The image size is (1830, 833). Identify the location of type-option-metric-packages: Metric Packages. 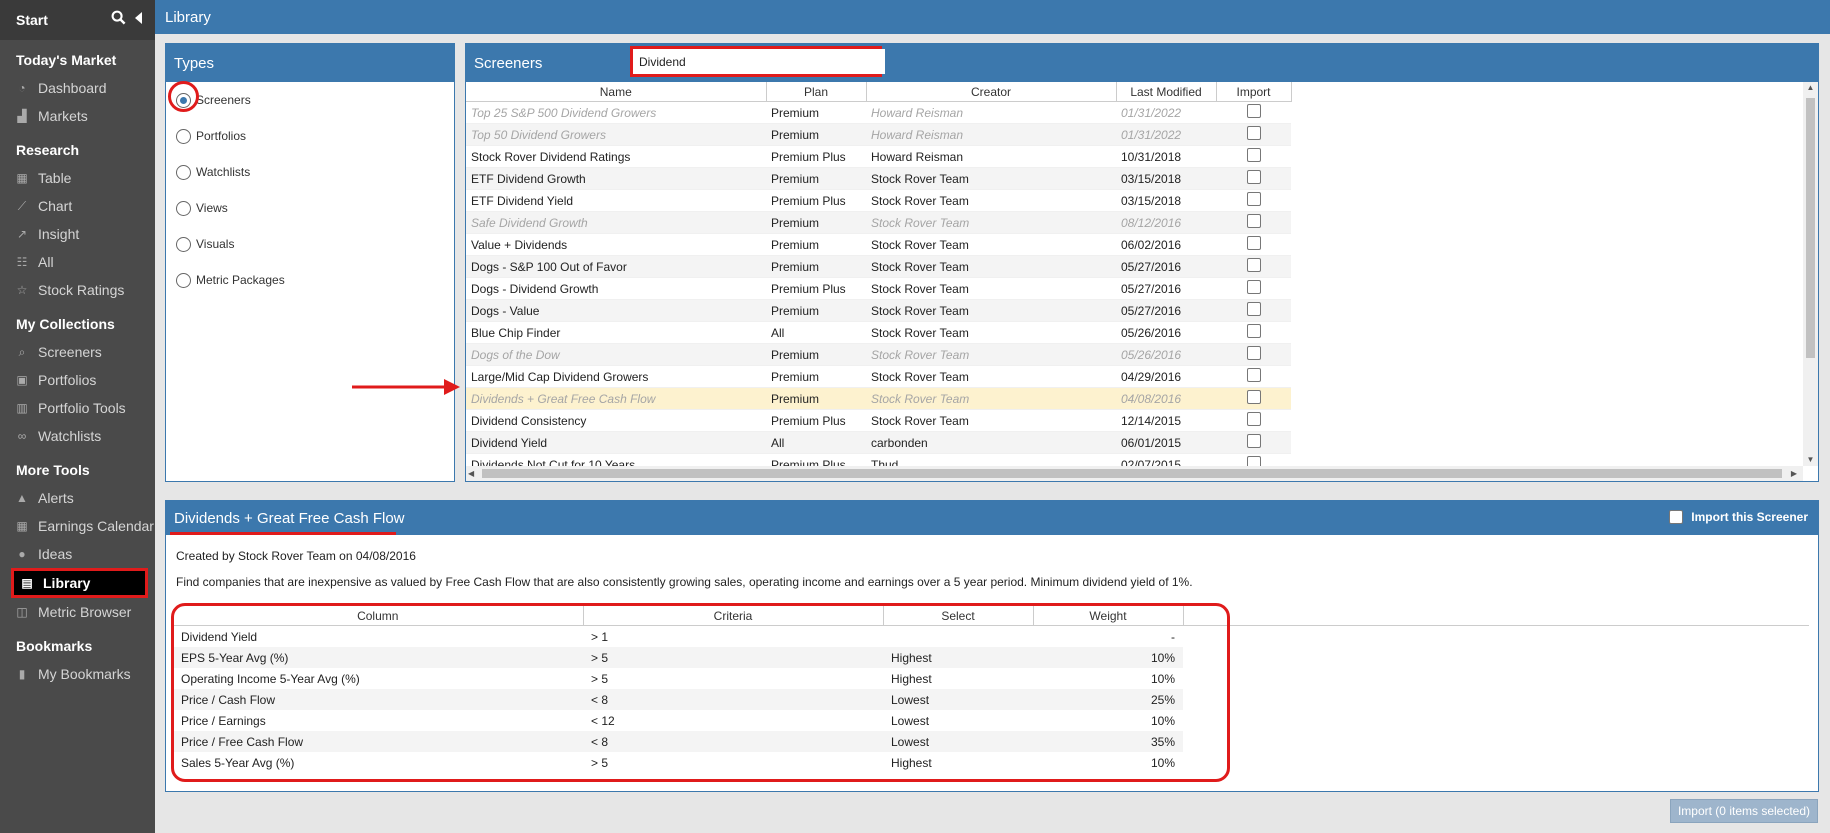
(310, 280).